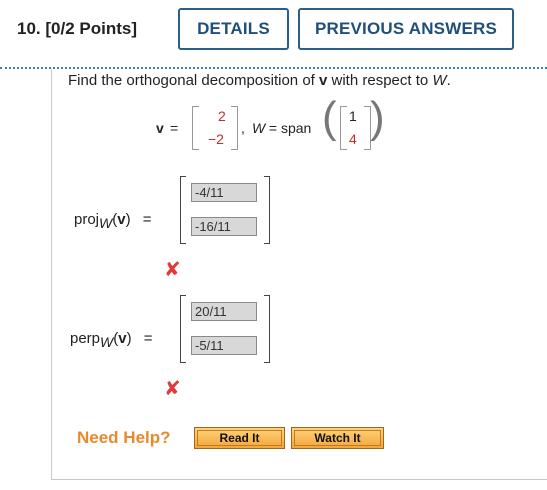  I want to click on span-paren-right: ), so click(377, 117).